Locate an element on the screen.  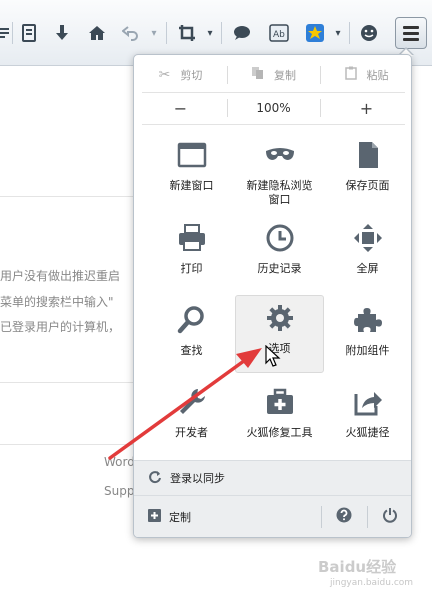
toolbox-icon is located at coordinates (280, 402).